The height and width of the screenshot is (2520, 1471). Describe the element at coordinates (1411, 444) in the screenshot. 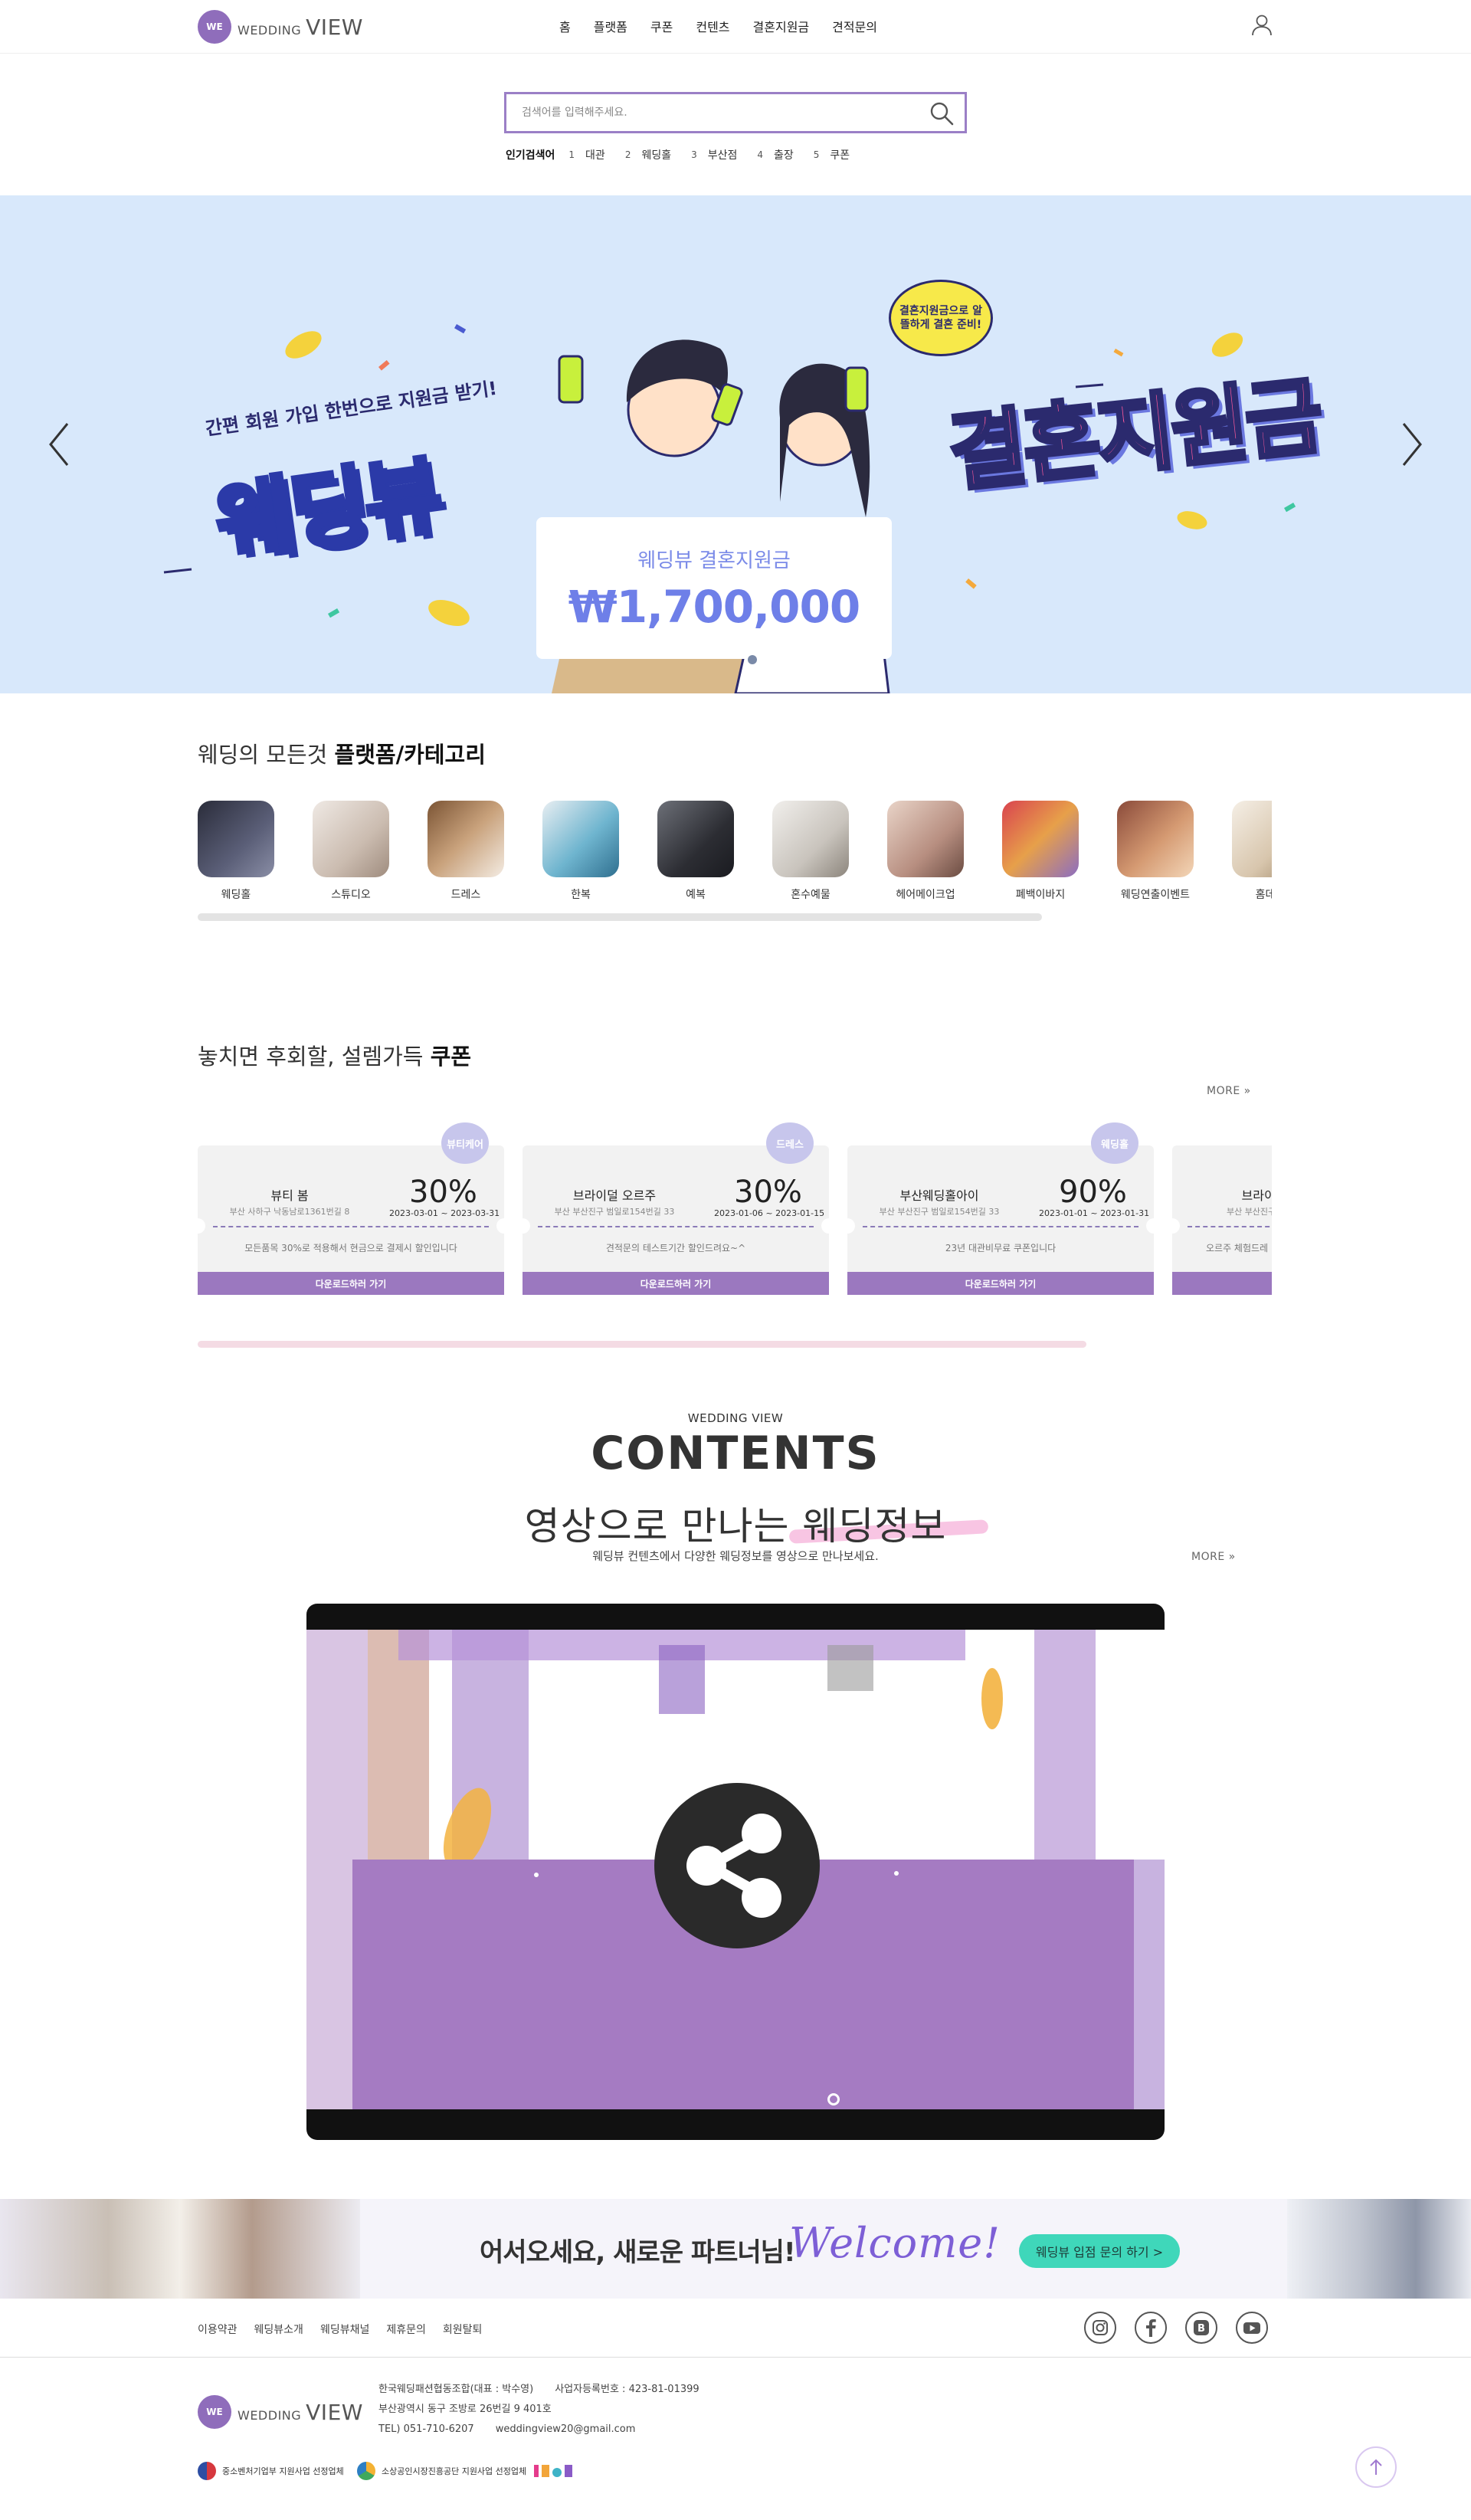

I see `hero-next-icon` at that location.